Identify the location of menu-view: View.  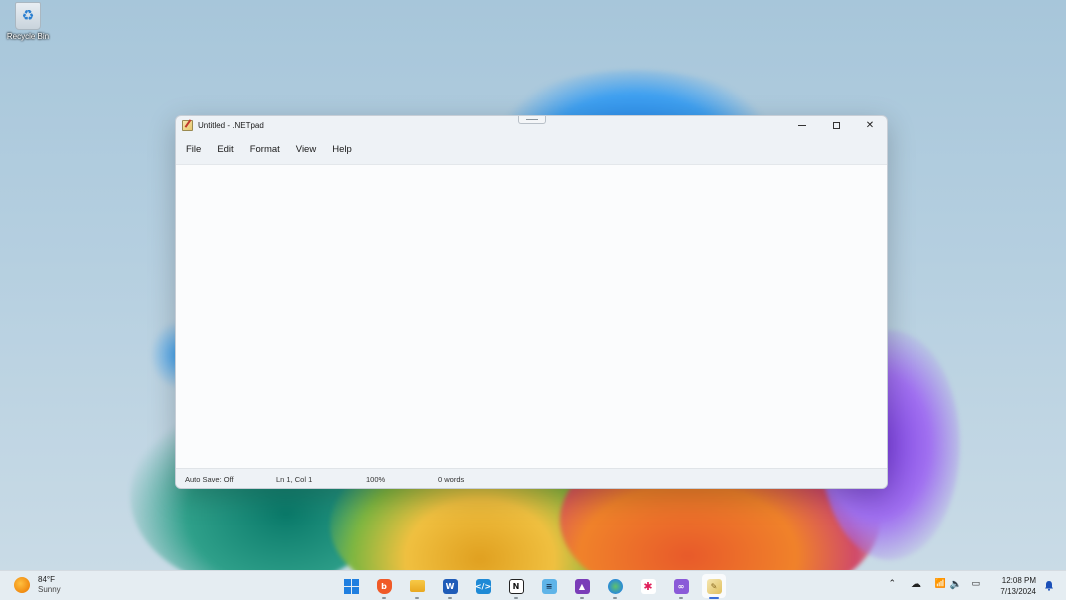
(306, 149).